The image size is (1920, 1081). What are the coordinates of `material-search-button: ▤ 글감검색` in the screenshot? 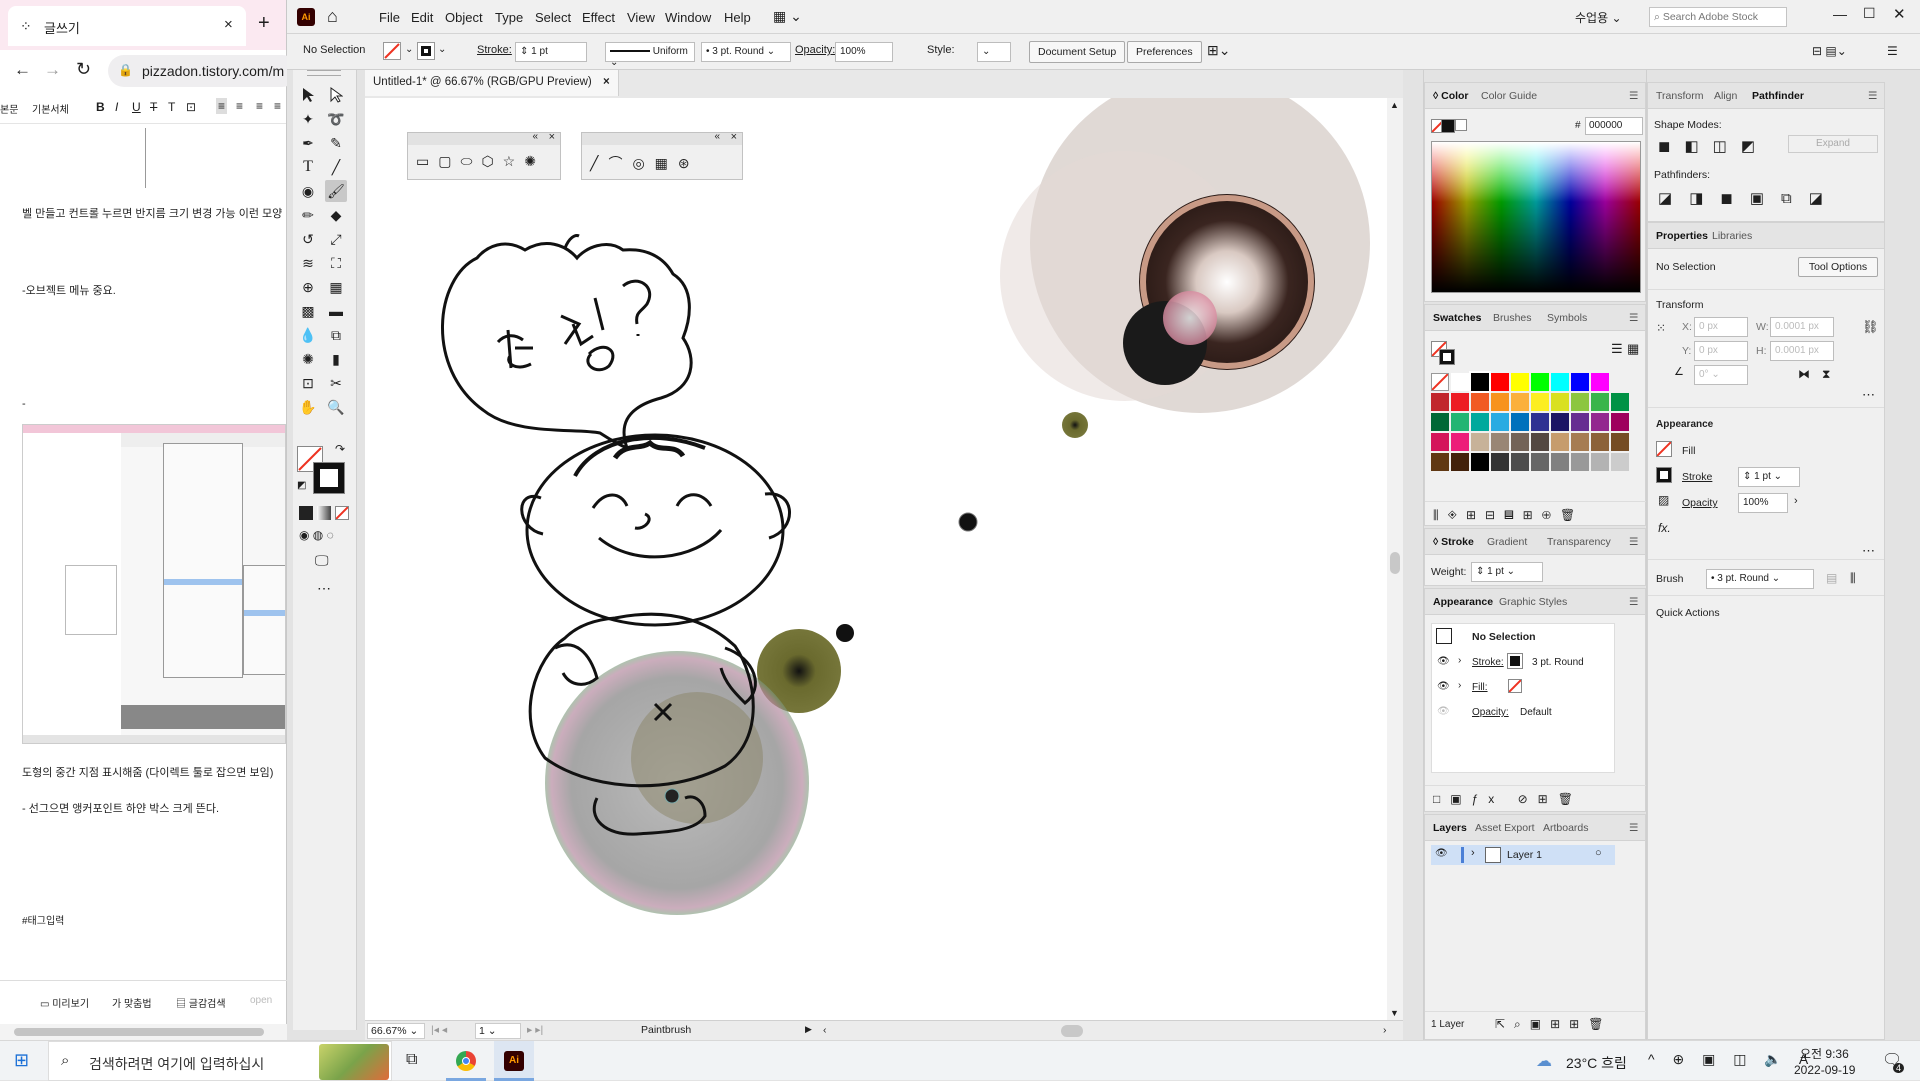 It's located at (201, 1002).